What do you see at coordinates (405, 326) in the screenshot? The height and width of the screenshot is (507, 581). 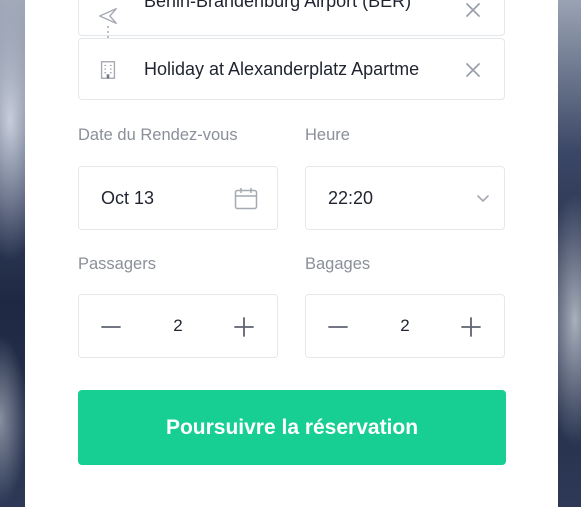 I see `luggage-stepper: 2` at bounding box center [405, 326].